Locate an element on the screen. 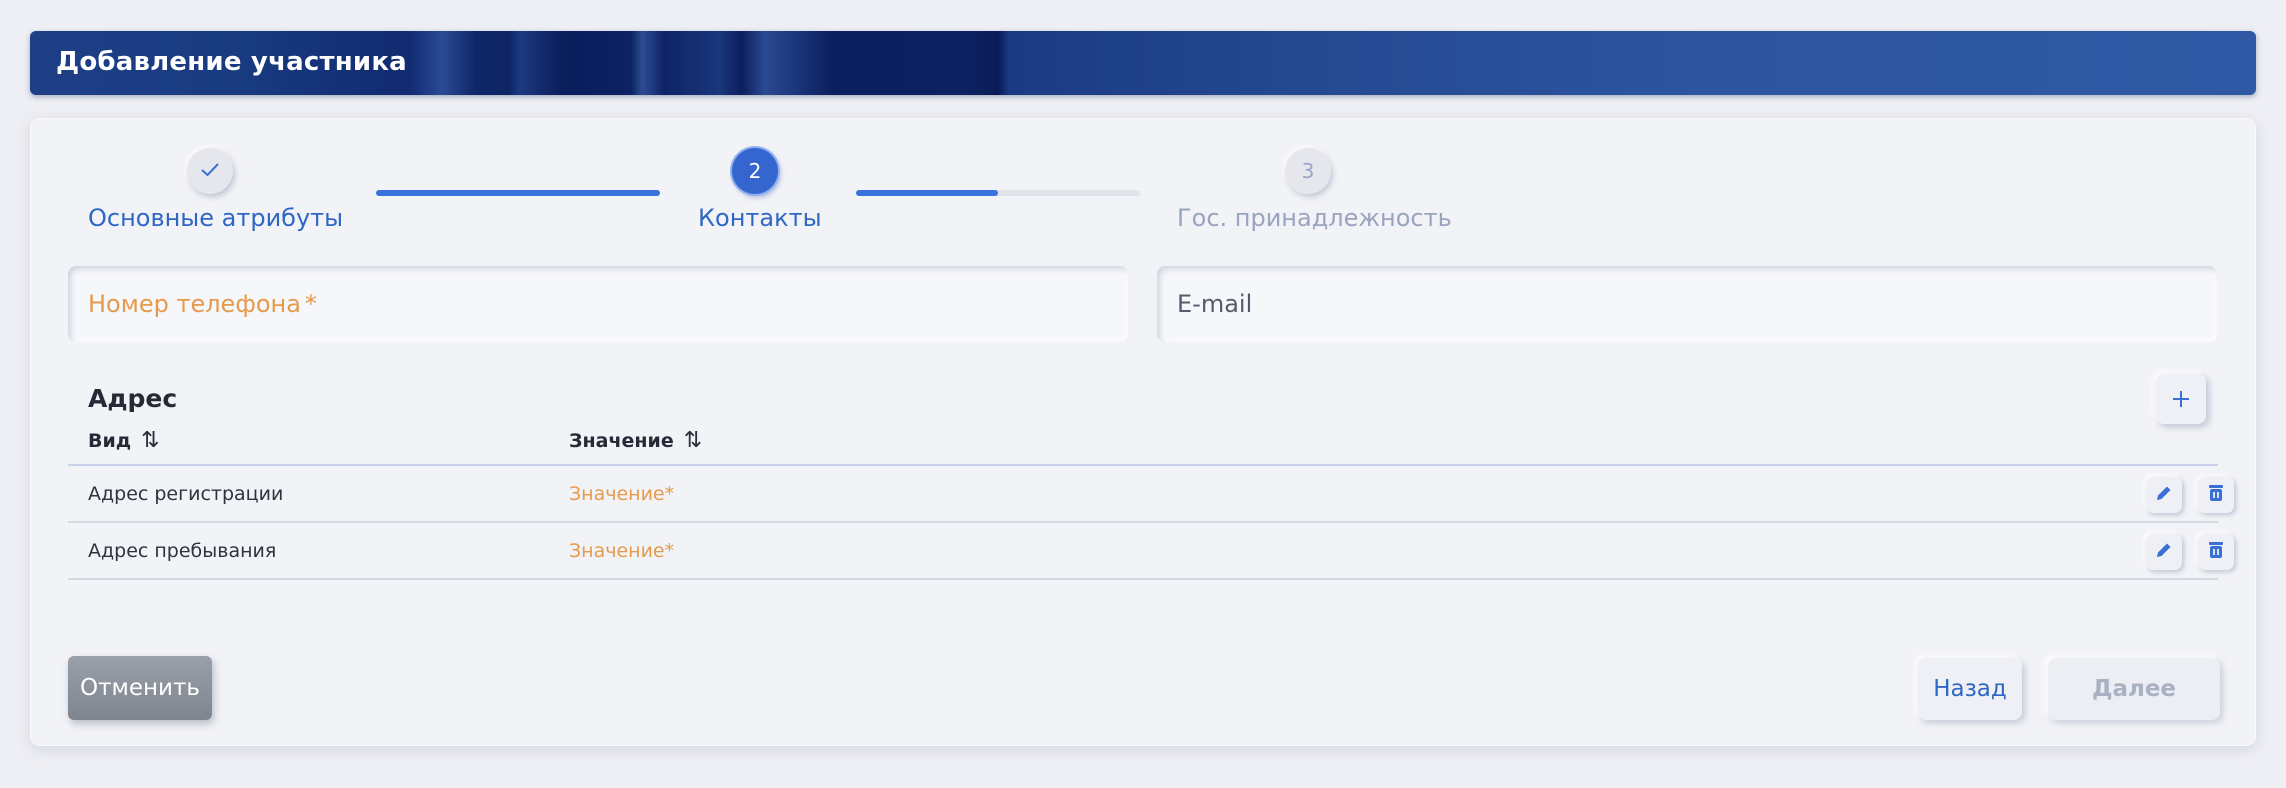 The height and width of the screenshot is (788, 2286). plus-icon is located at coordinates (2181, 397).